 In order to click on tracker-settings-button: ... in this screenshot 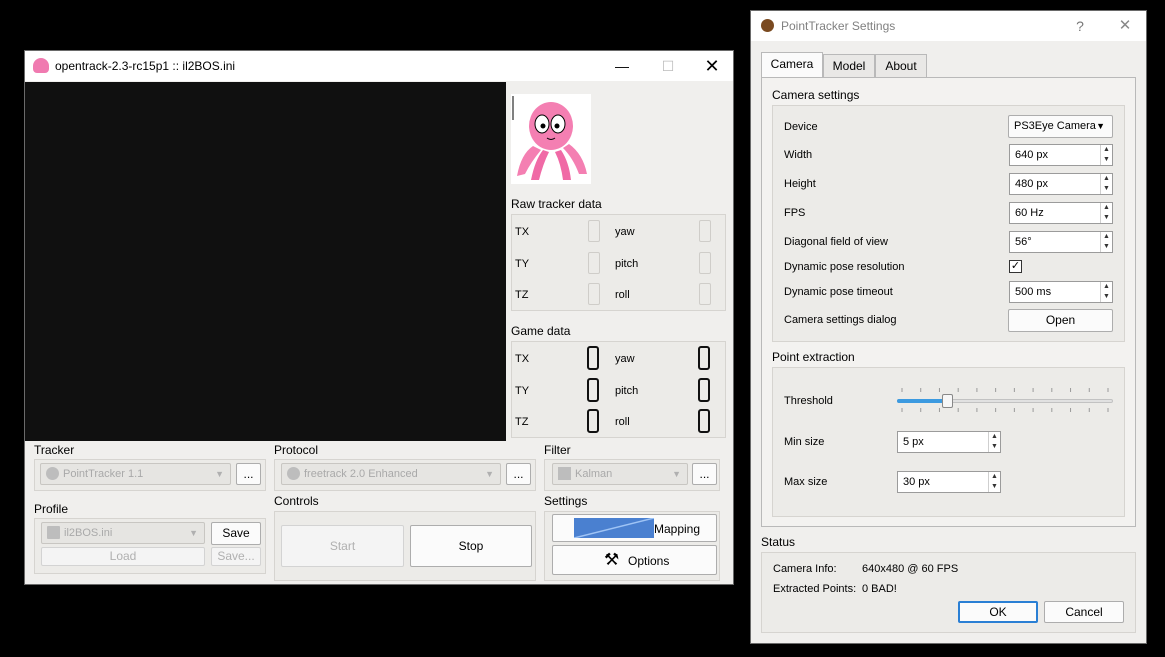, I will do `click(248, 474)`.